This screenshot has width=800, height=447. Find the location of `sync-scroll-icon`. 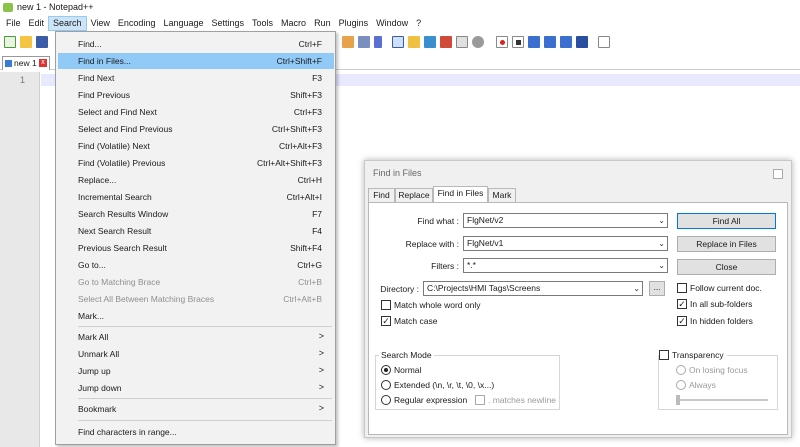

sync-scroll-icon is located at coordinates (364, 42).